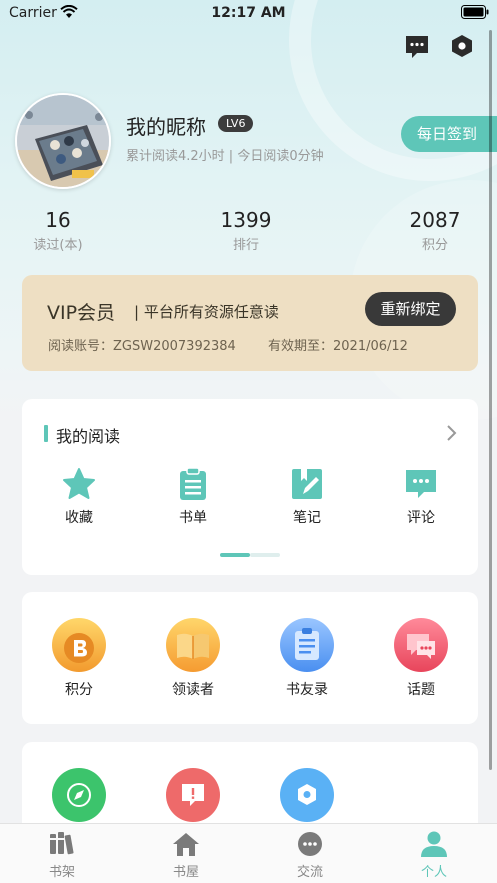  I want to click on tool-discover, so click(79, 795).